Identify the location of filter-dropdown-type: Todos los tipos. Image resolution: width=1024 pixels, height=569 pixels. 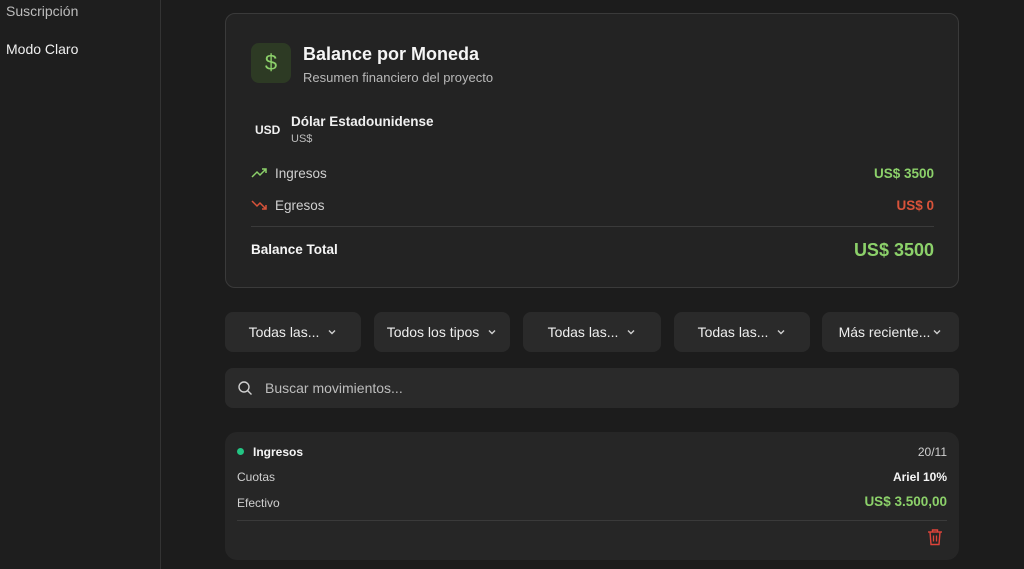
(442, 332).